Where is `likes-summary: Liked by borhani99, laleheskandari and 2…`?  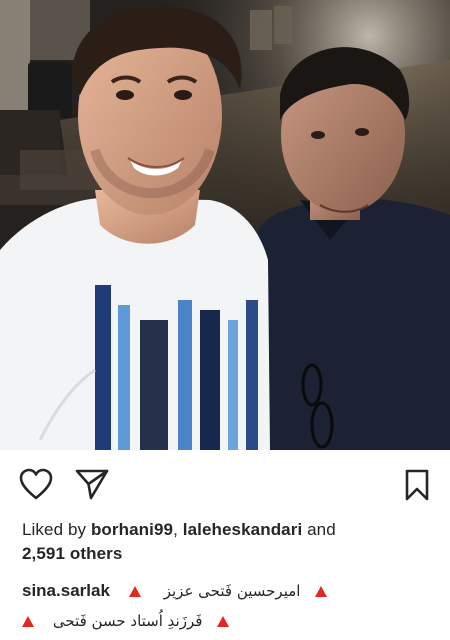 likes-summary: Liked by borhani99, laleheskandari and 2… is located at coordinates (227, 542).